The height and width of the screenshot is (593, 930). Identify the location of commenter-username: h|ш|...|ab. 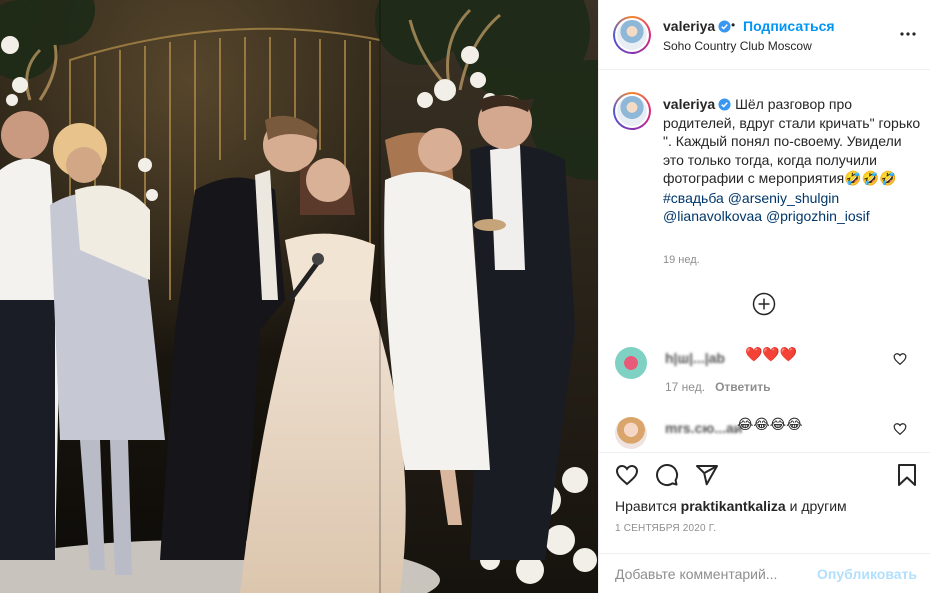
(695, 358).